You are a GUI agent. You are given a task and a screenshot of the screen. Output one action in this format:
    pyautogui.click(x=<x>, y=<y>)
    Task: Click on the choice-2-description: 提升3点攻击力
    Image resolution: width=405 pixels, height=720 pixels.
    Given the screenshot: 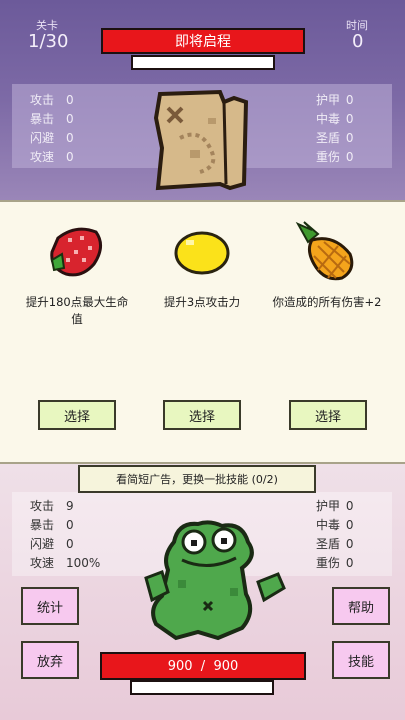 What is the action you would take?
    pyautogui.click(x=202, y=302)
    